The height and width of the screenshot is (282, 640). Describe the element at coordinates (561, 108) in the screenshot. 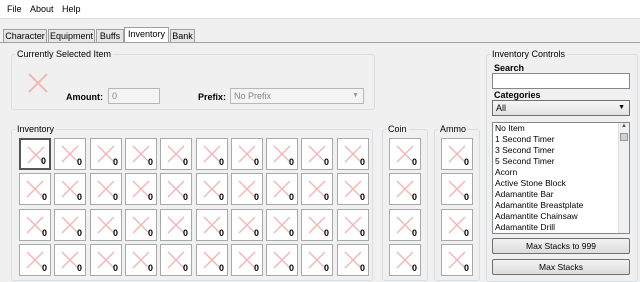

I see `categories-select: All ▼` at that location.